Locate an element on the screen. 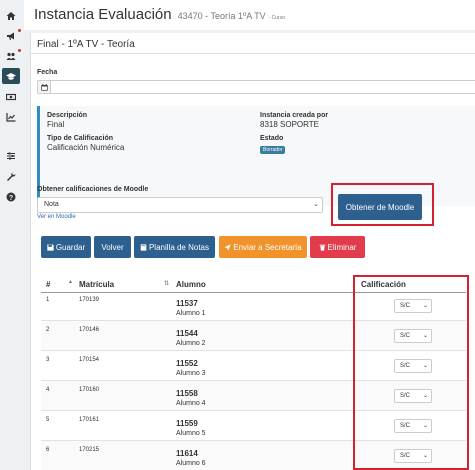 This screenshot has height=470, width=475. row-matricula: 170146 is located at coordinates (89, 330).